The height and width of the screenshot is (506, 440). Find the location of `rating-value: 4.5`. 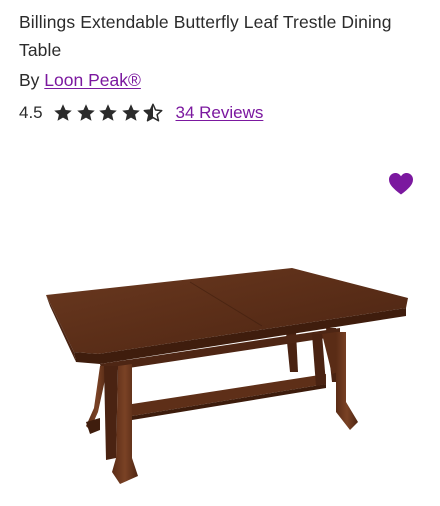

rating-value: 4.5 is located at coordinates (31, 112).